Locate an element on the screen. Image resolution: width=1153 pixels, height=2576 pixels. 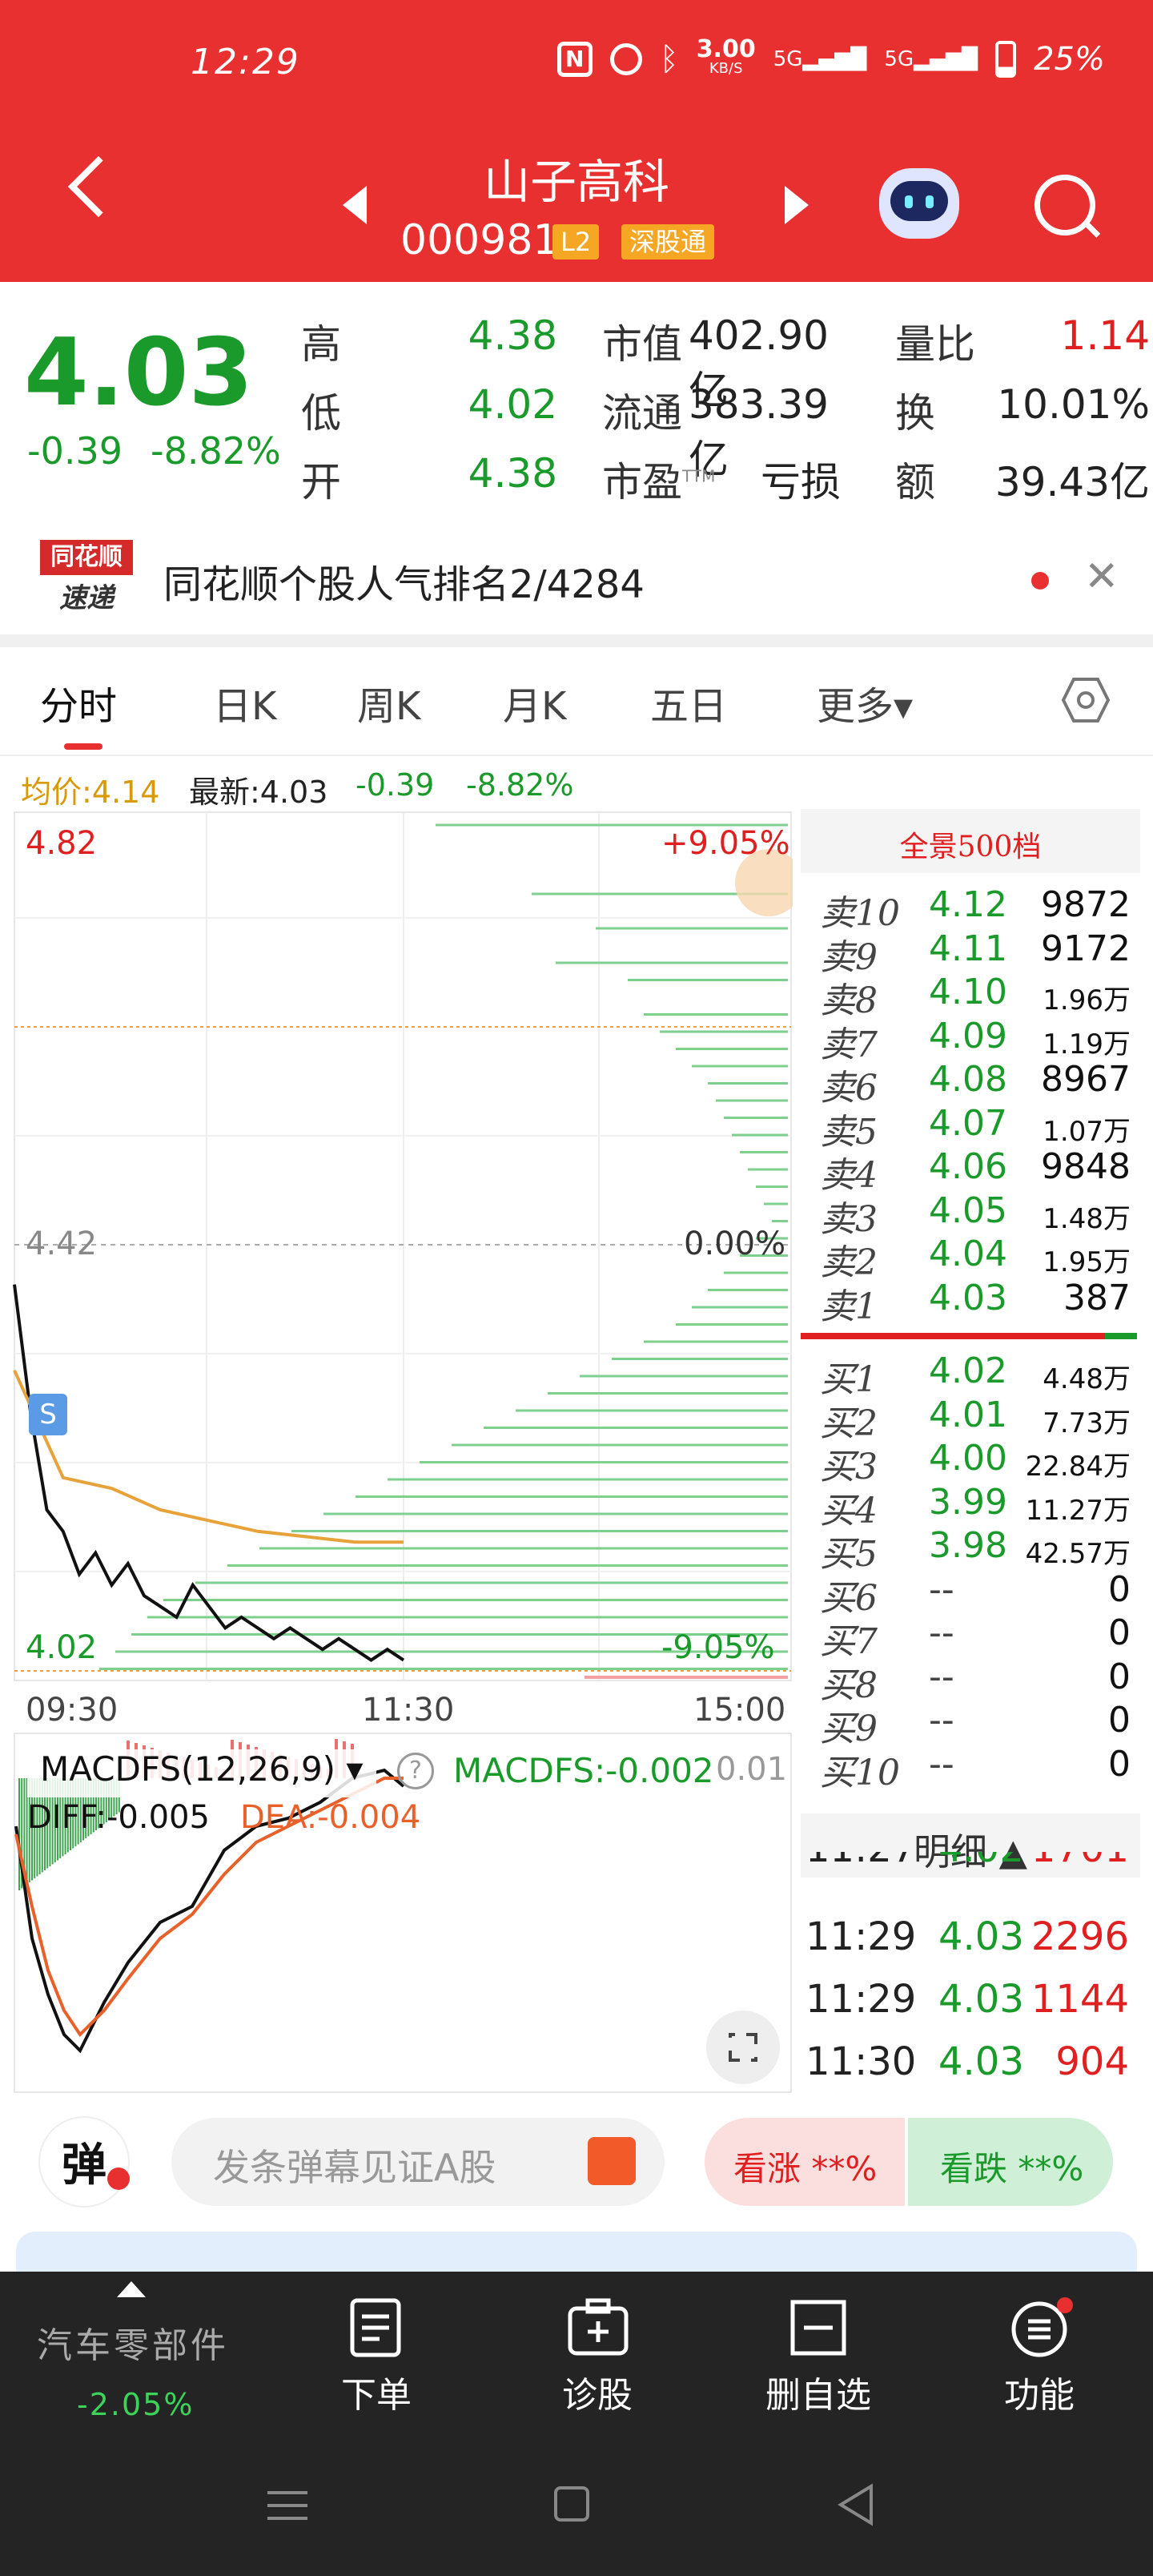
ask-row: 卖7 4.09 1.19万 is located at coordinates (973, 1040).